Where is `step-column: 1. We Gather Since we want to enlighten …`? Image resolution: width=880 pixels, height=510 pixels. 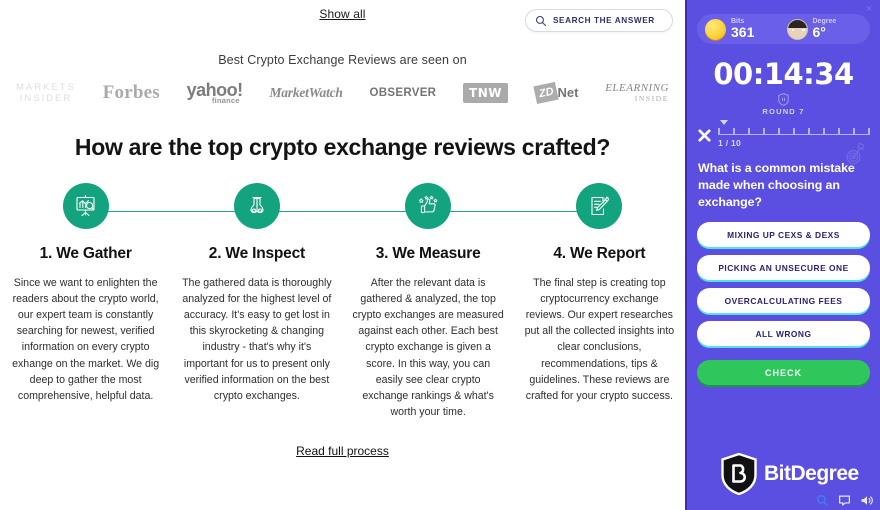
step-column: 1. We Gather Since we want to enlighten … is located at coordinates (85, 333).